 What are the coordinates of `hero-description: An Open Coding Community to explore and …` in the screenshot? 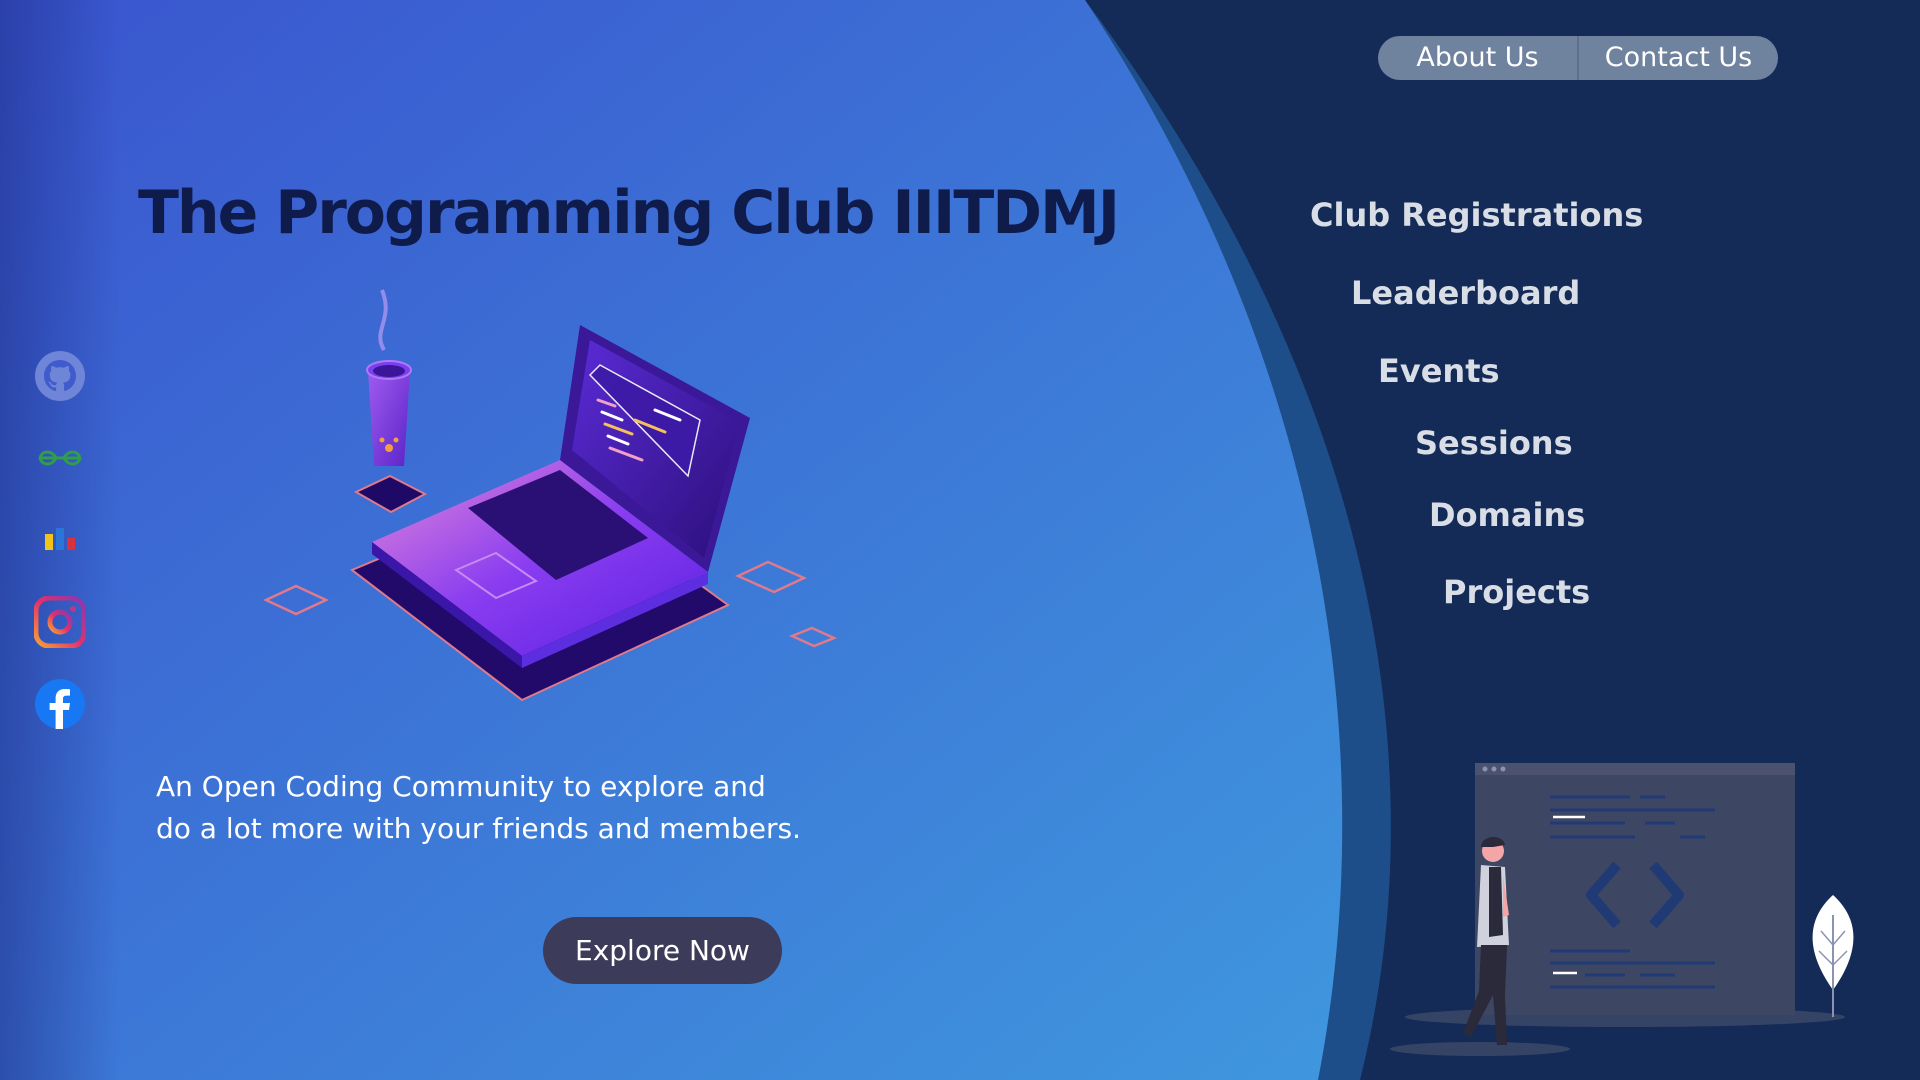 It's located at (516, 808).